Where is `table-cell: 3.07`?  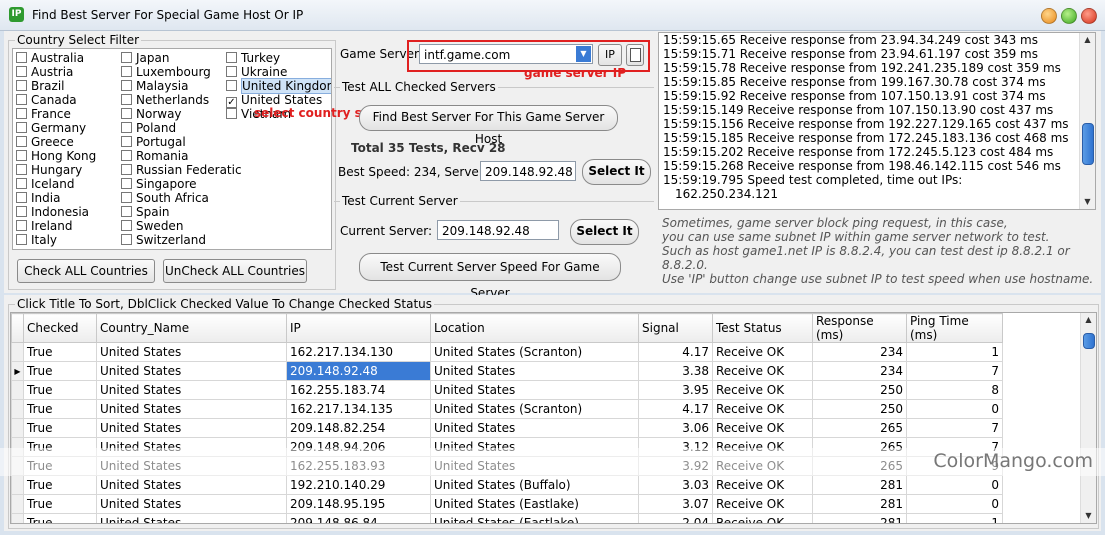
table-cell: 3.07 is located at coordinates (675, 504).